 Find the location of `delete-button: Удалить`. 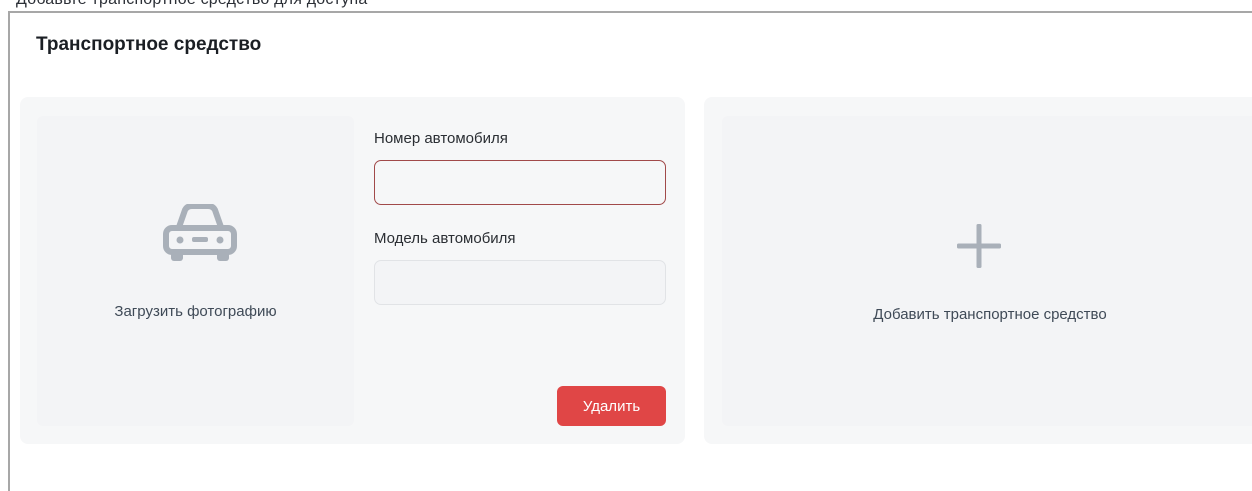

delete-button: Удалить is located at coordinates (611, 406).